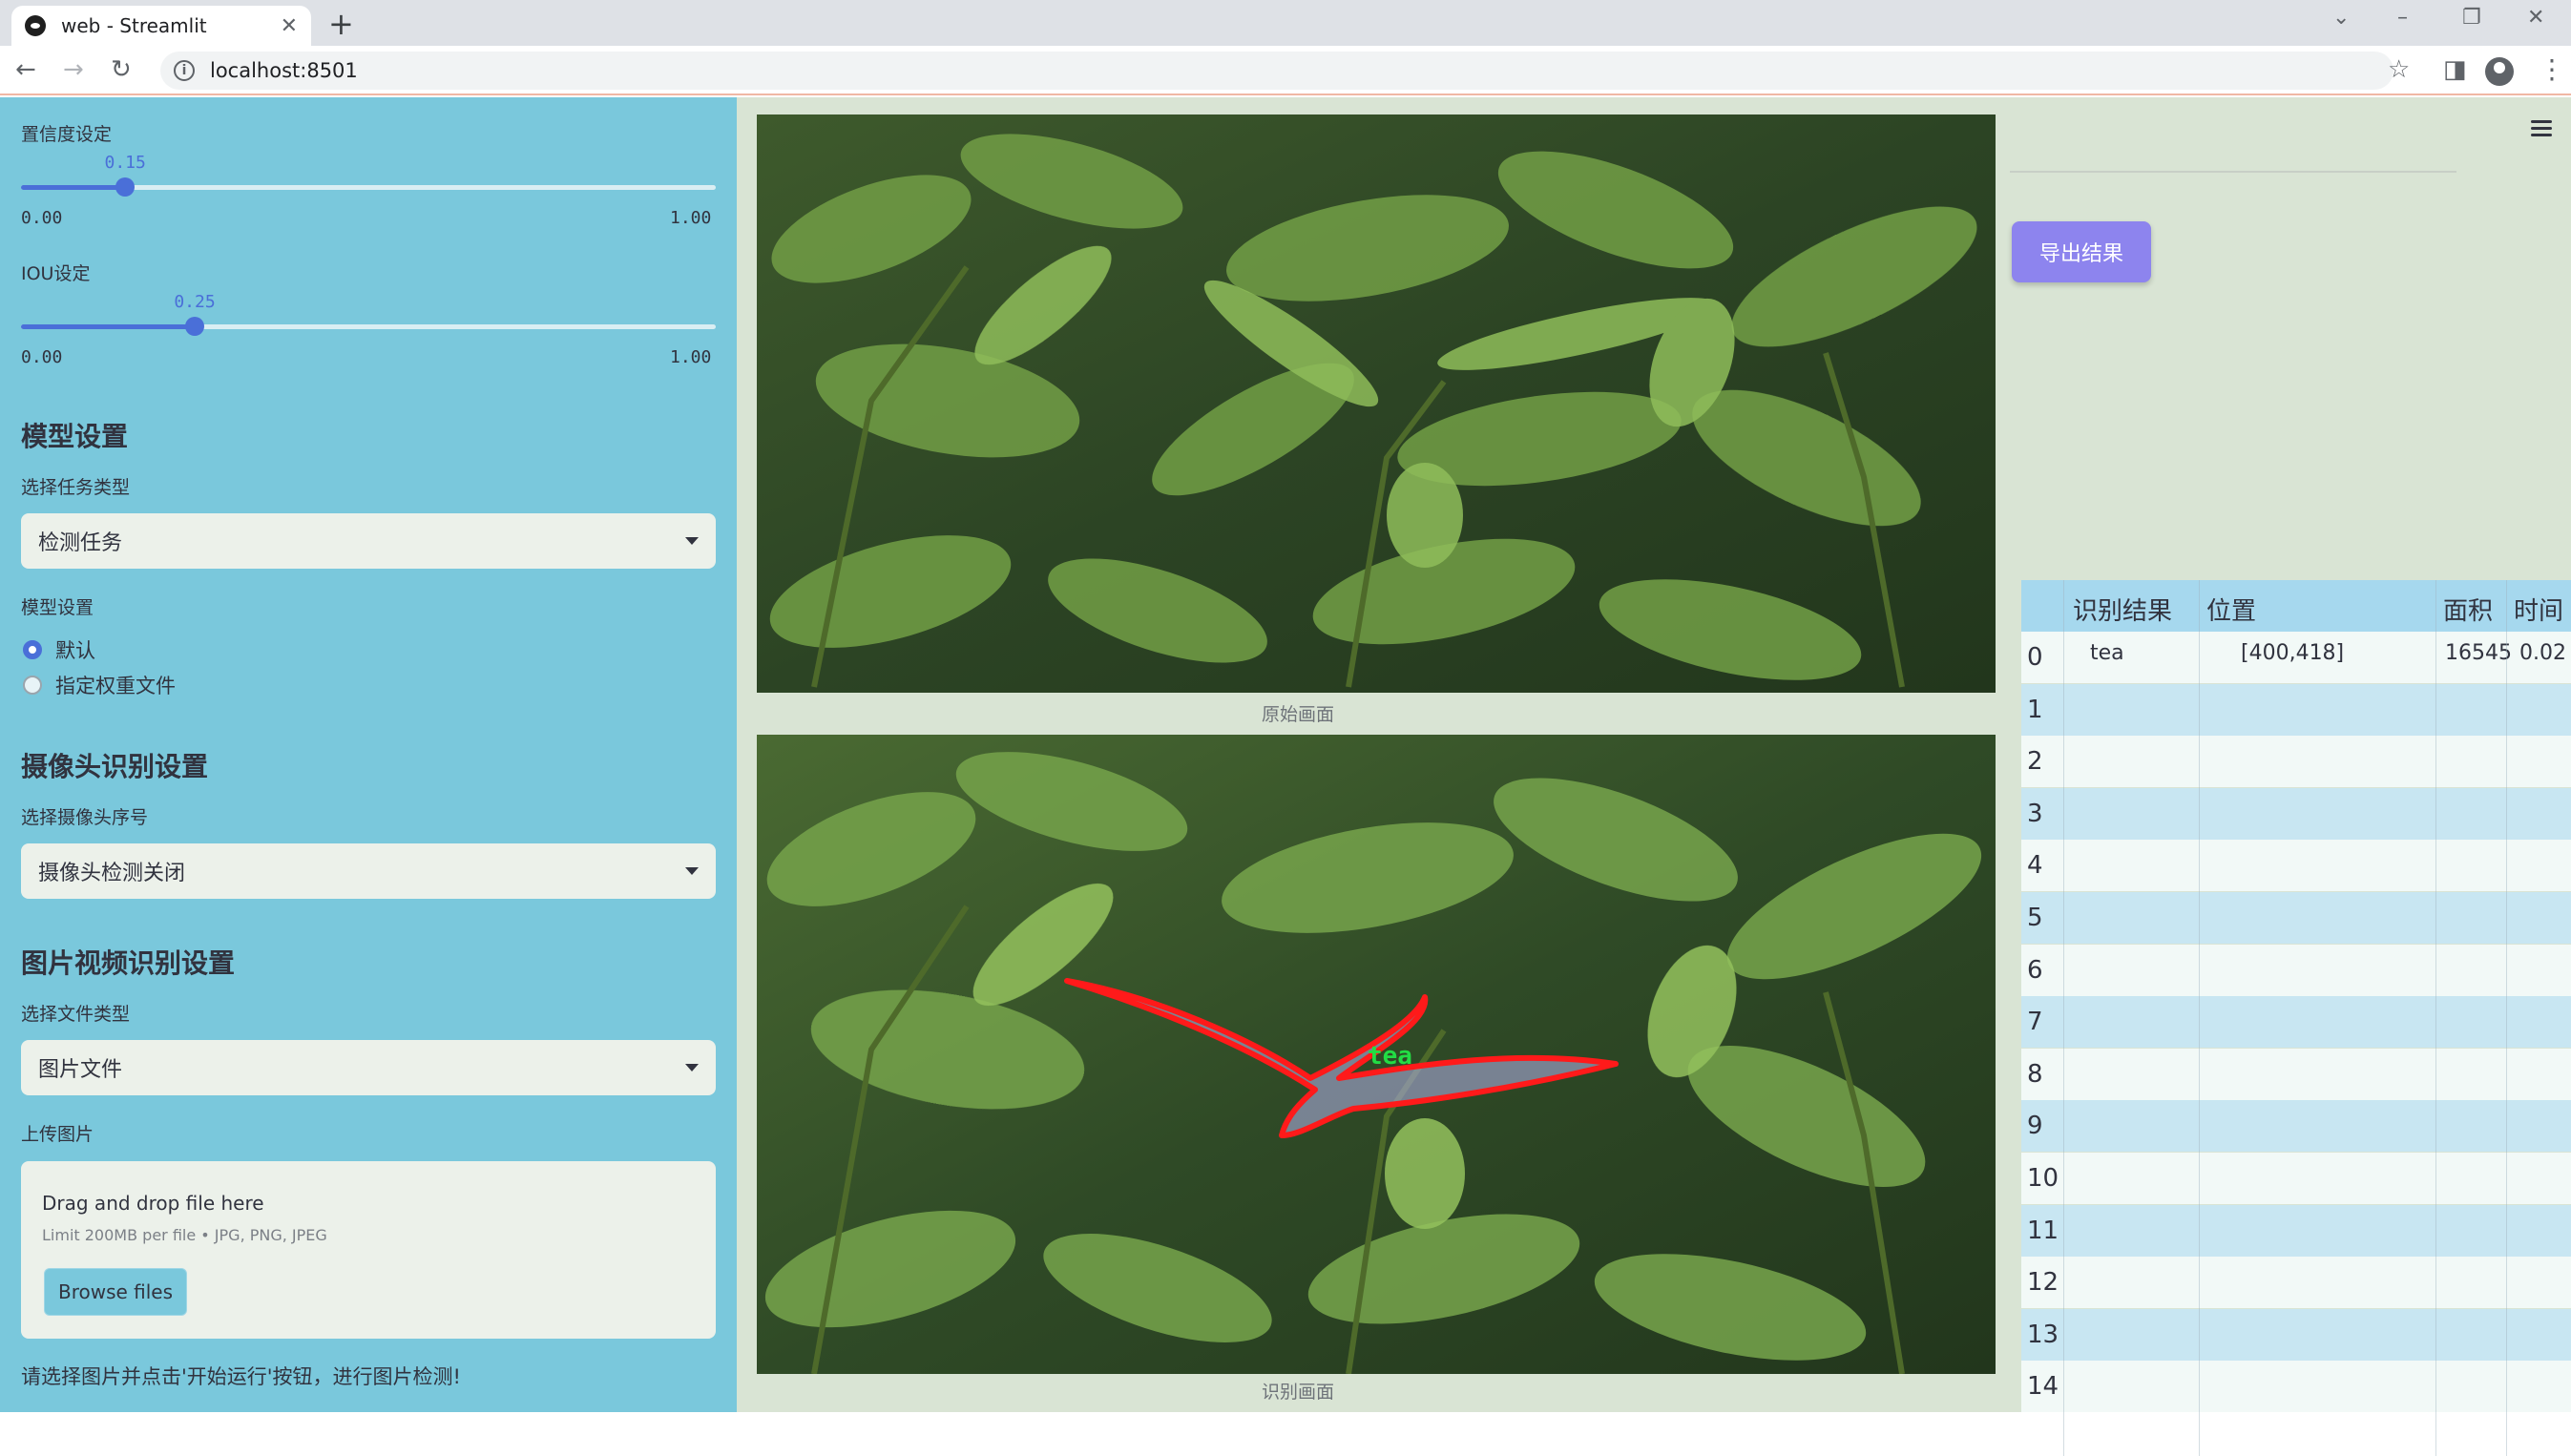  Describe the element at coordinates (2293, 653) in the screenshot. I see `cell-position: [400,418]` at that location.